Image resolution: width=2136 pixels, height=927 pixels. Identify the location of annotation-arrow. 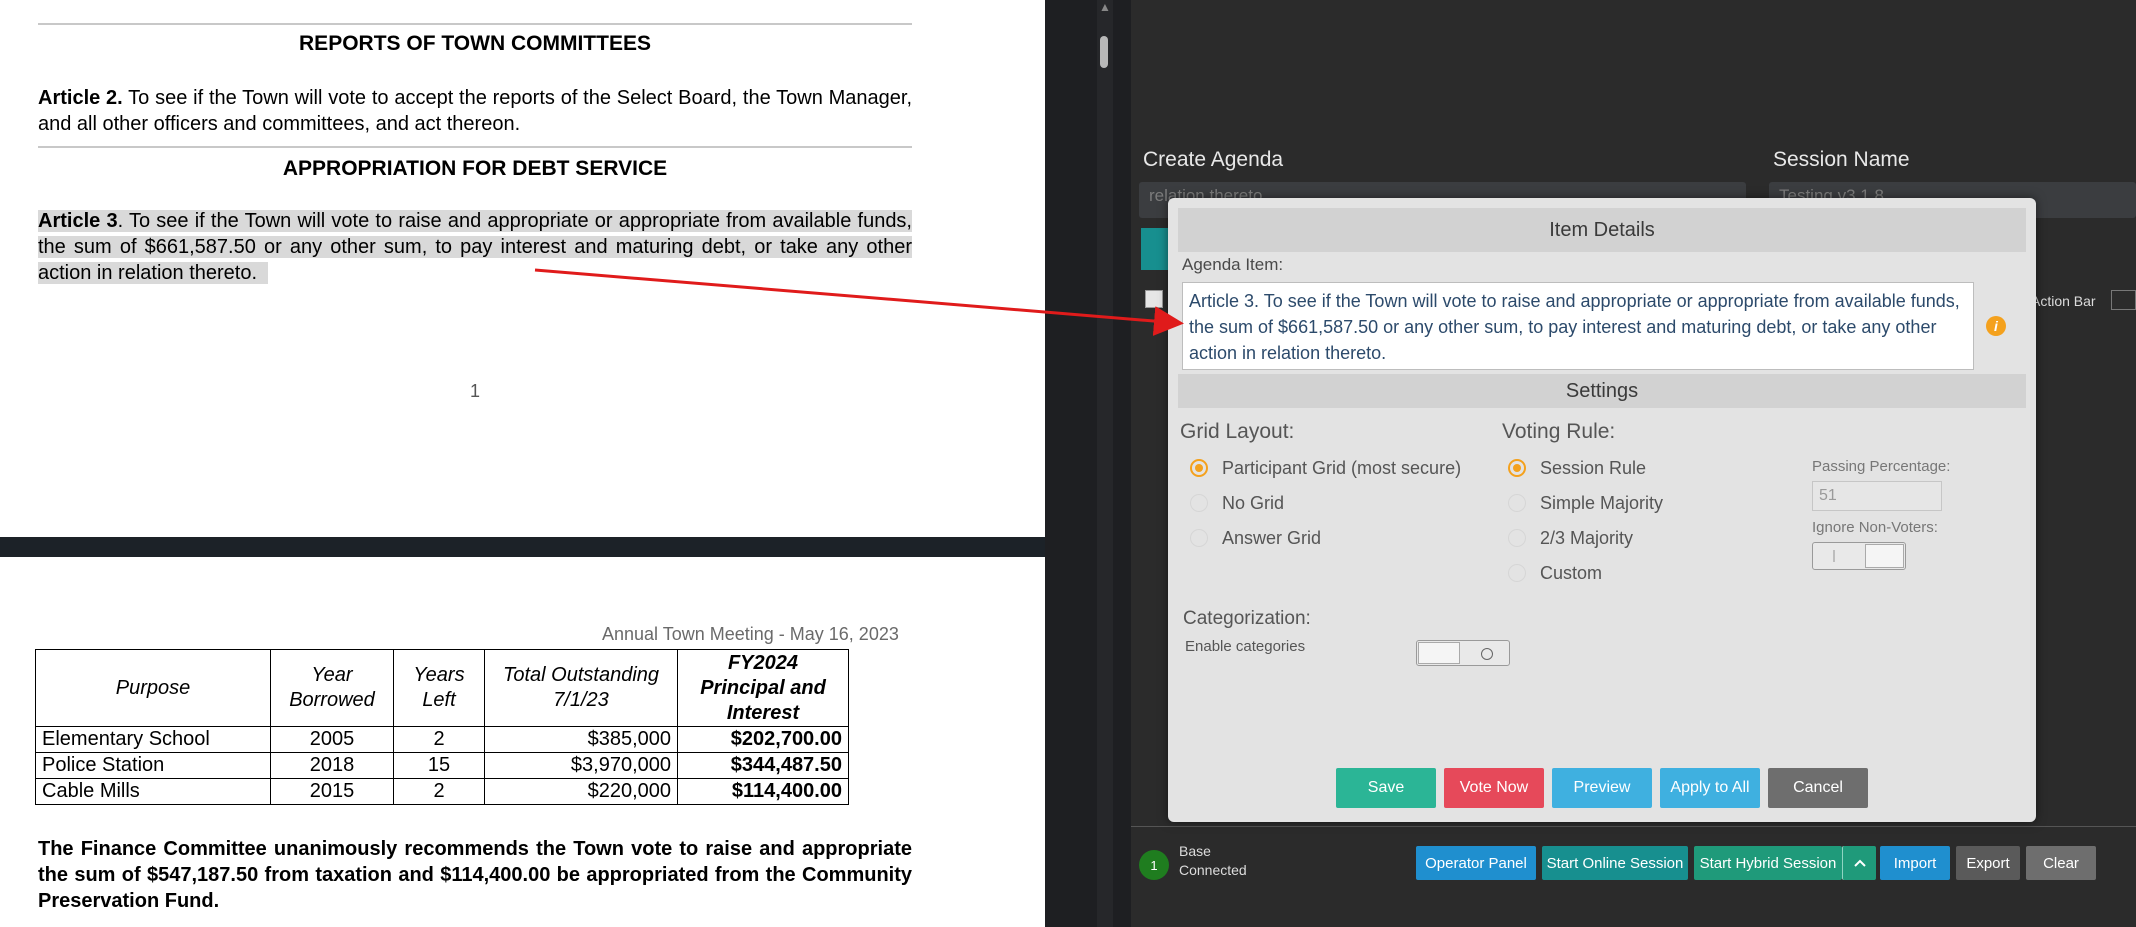
(859, 302).